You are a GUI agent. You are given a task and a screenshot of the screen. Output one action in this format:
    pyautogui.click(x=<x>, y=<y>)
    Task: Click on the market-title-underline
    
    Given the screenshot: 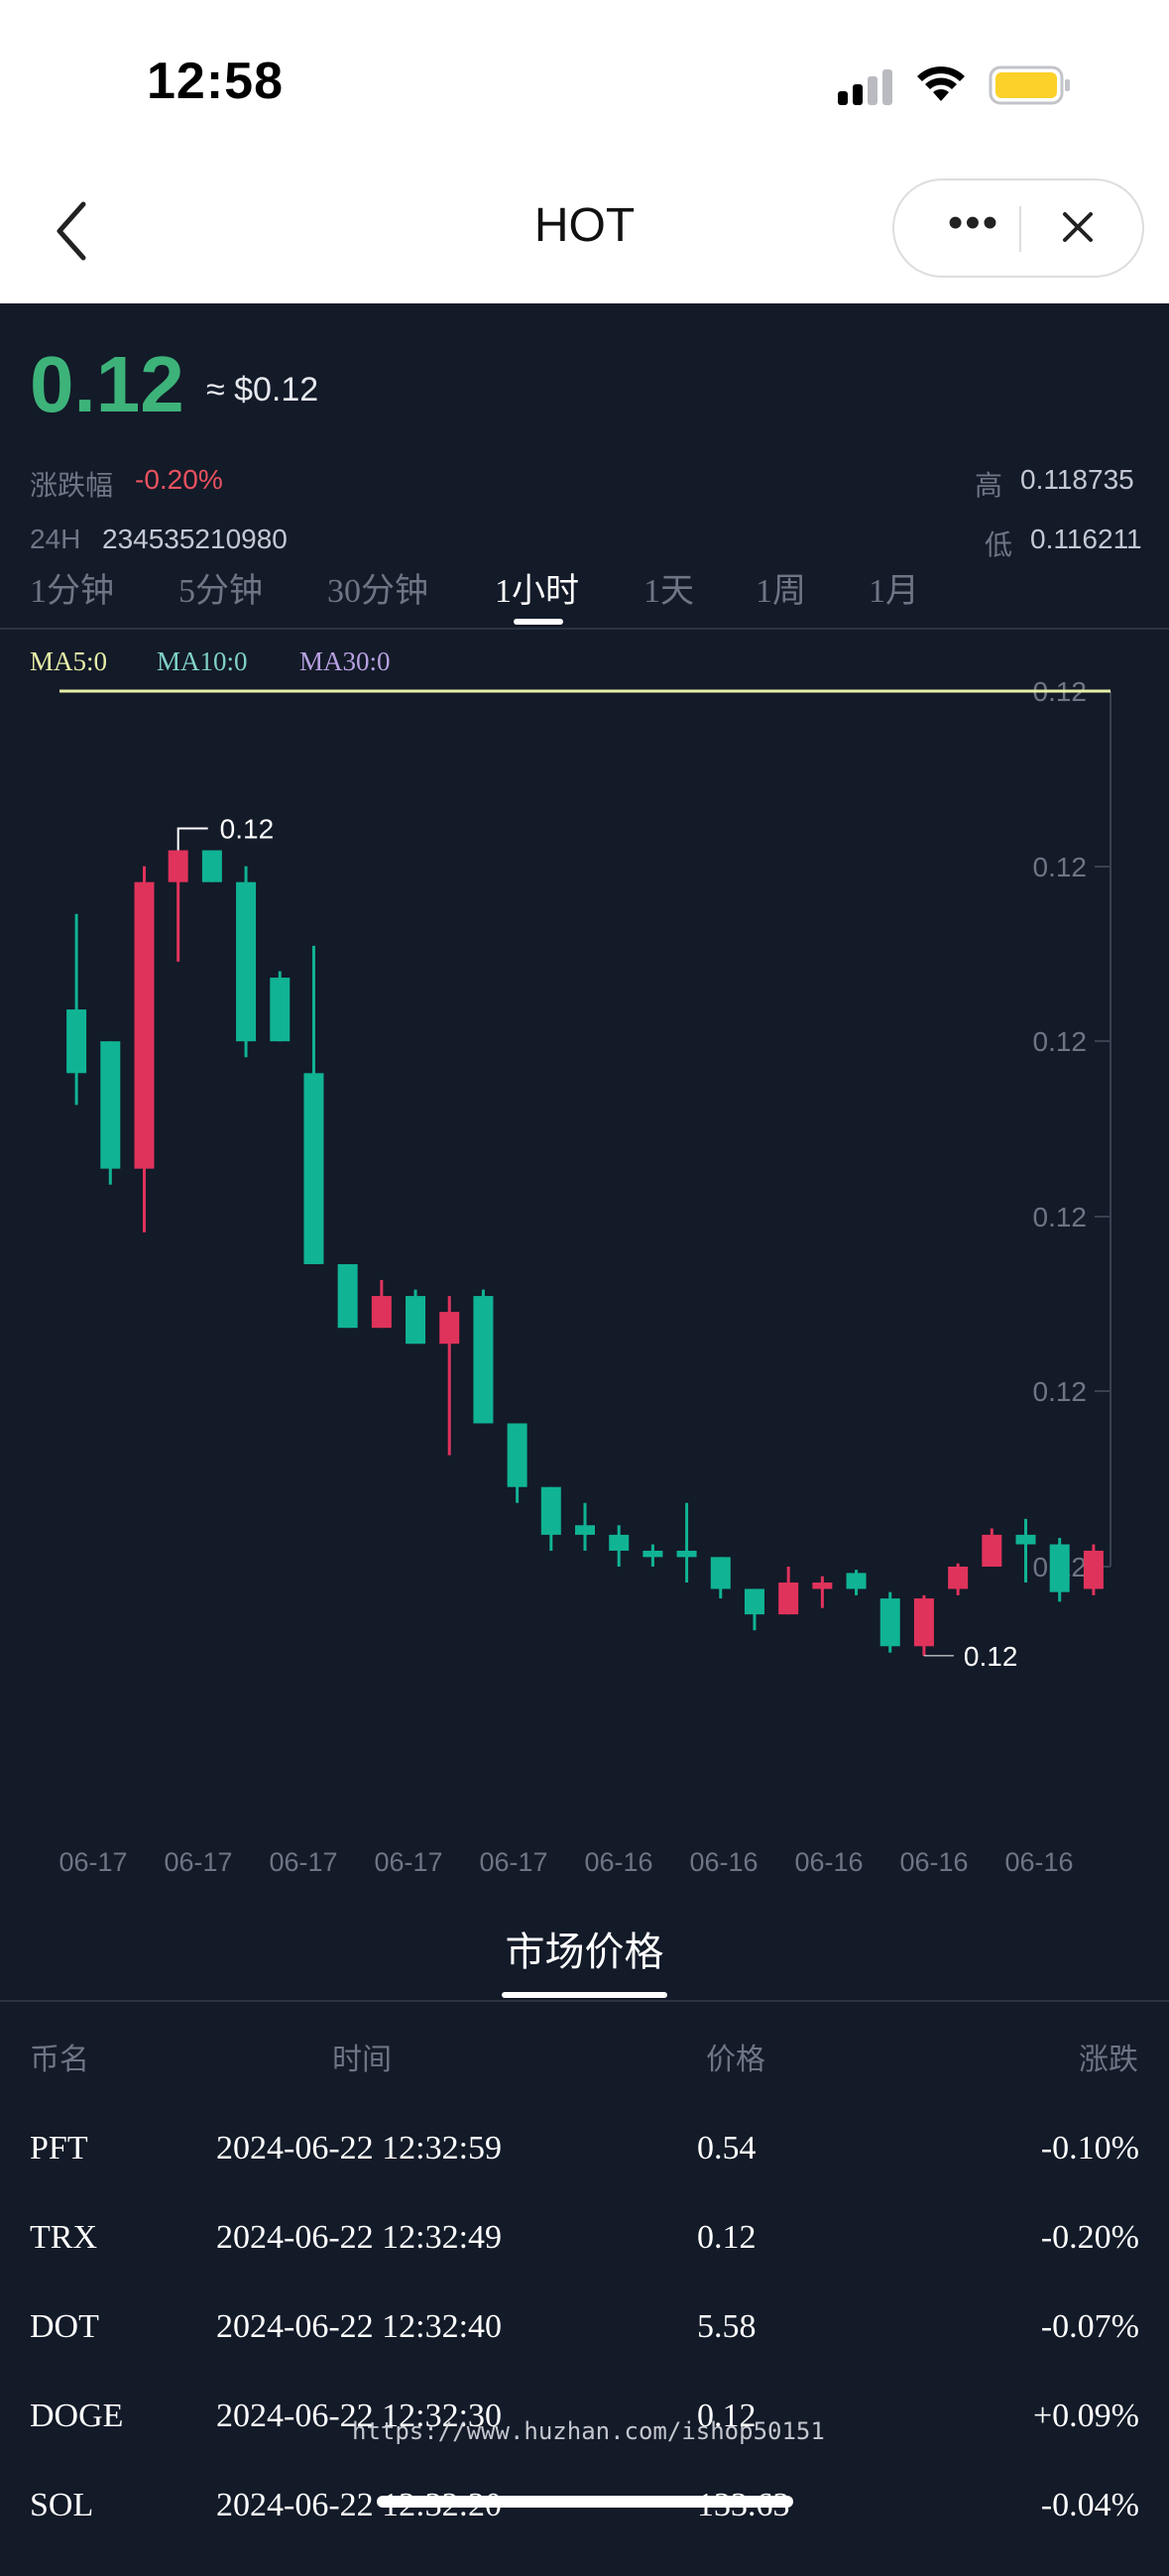 What is the action you would take?
    pyautogui.click(x=584, y=1995)
    